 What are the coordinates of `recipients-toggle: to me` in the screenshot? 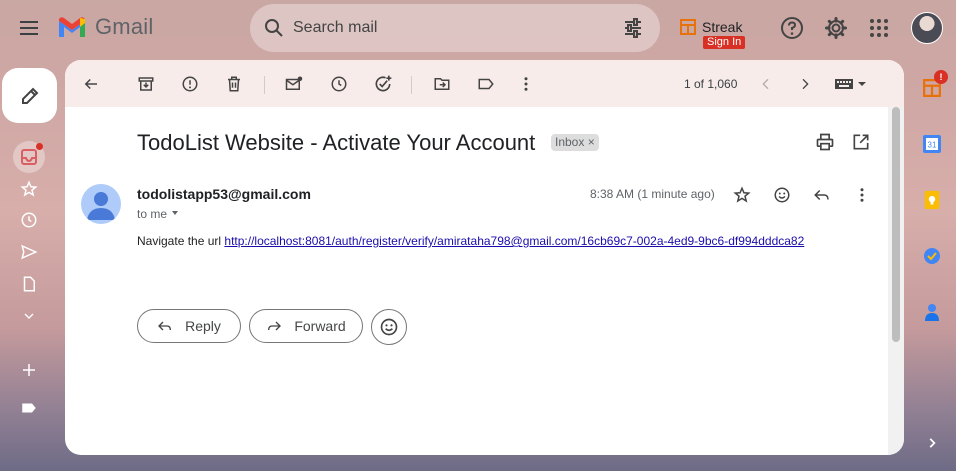 It's located at (158, 214).